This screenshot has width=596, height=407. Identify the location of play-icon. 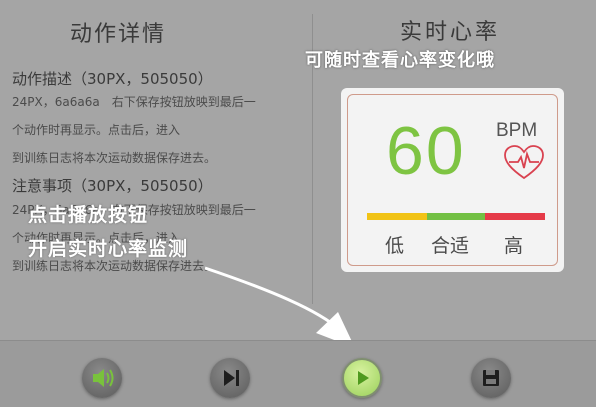
(363, 378).